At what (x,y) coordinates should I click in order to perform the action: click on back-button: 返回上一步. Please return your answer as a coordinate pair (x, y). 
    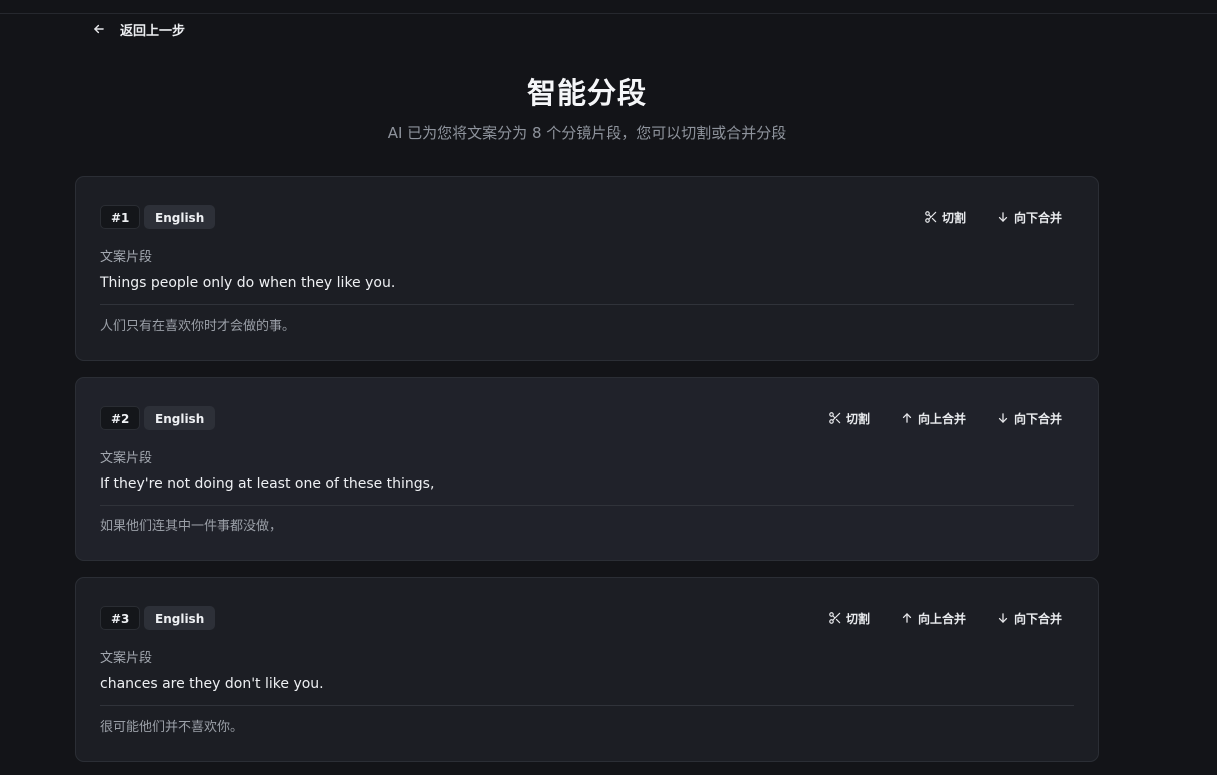
    Looking at the image, I should click on (138, 29).